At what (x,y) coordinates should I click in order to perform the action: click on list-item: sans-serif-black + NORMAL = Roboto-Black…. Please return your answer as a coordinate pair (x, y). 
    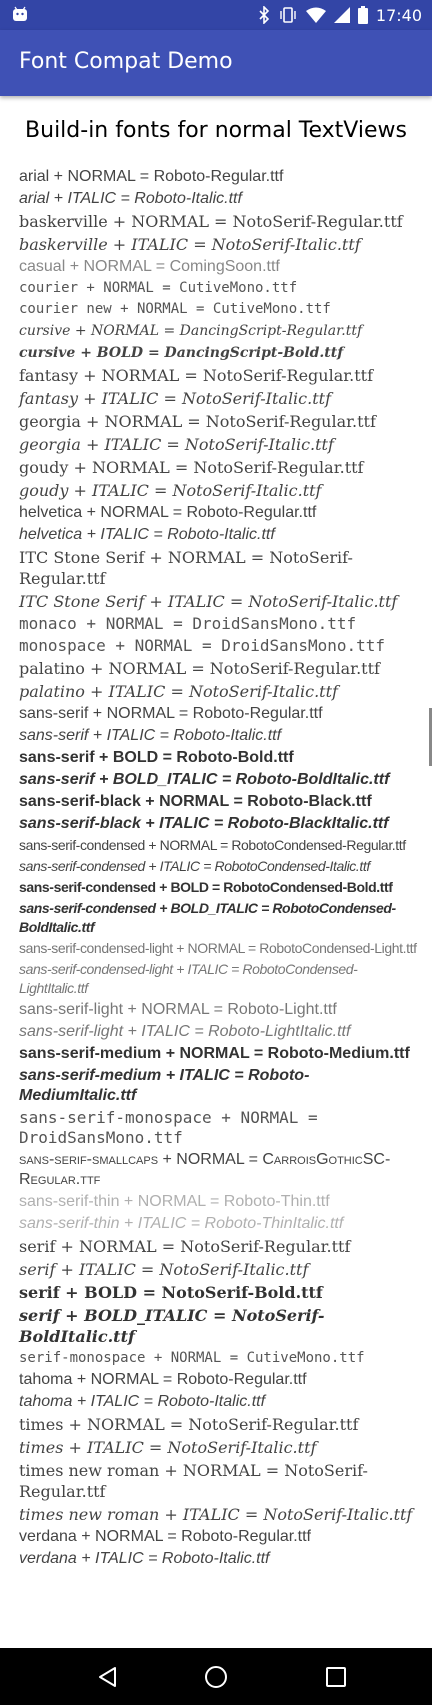
    Looking at the image, I should click on (195, 801).